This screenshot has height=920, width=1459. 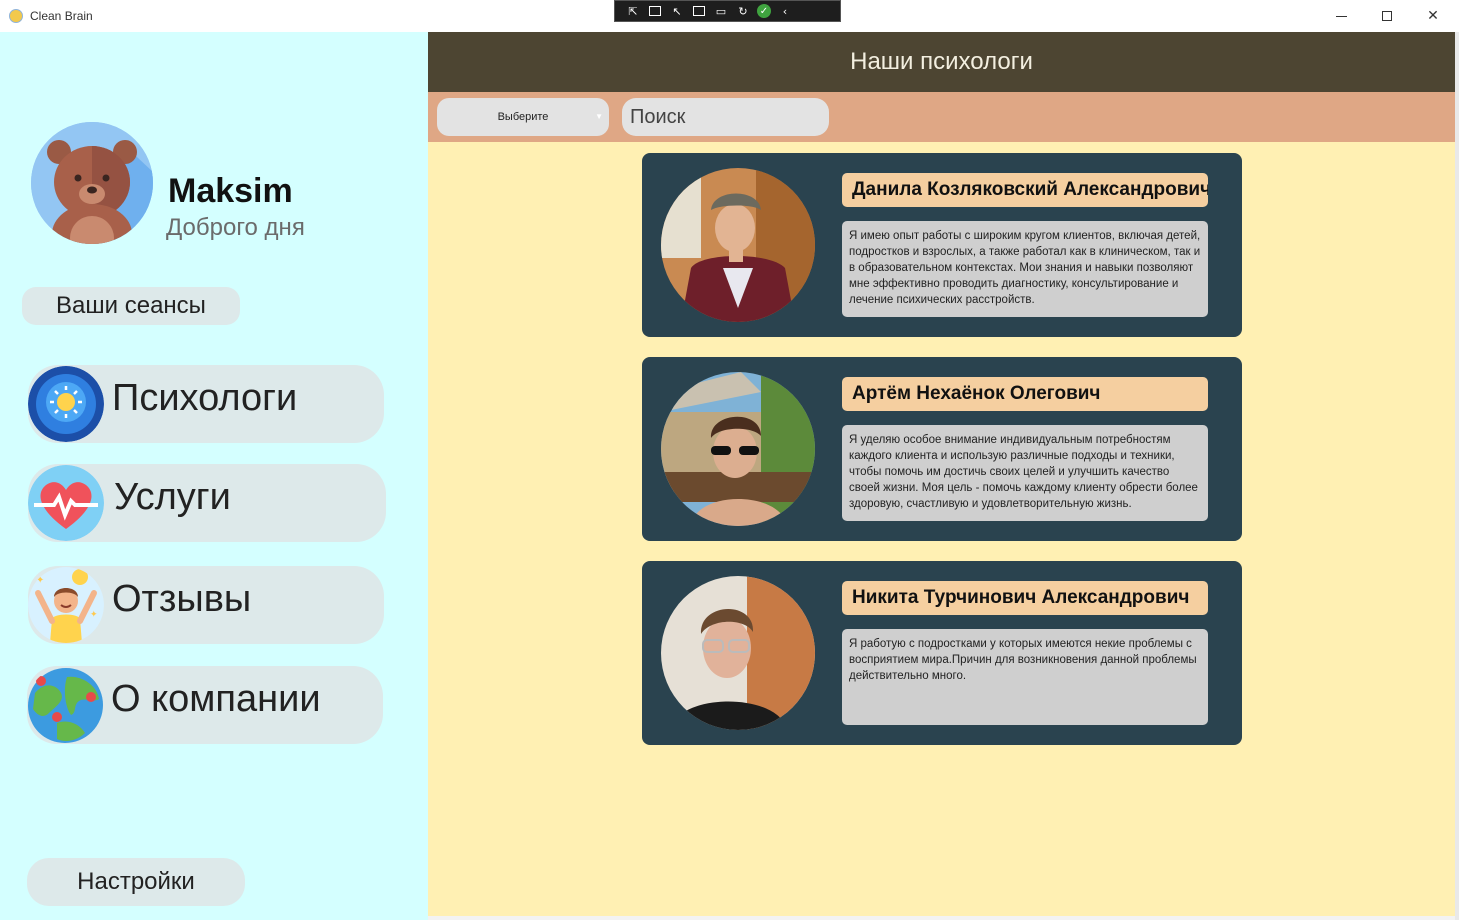 What do you see at coordinates (941, 117) in the screenshot?
I see `filter-bar: Выберите ▼ Поиск` at bounding box center [941, 117].